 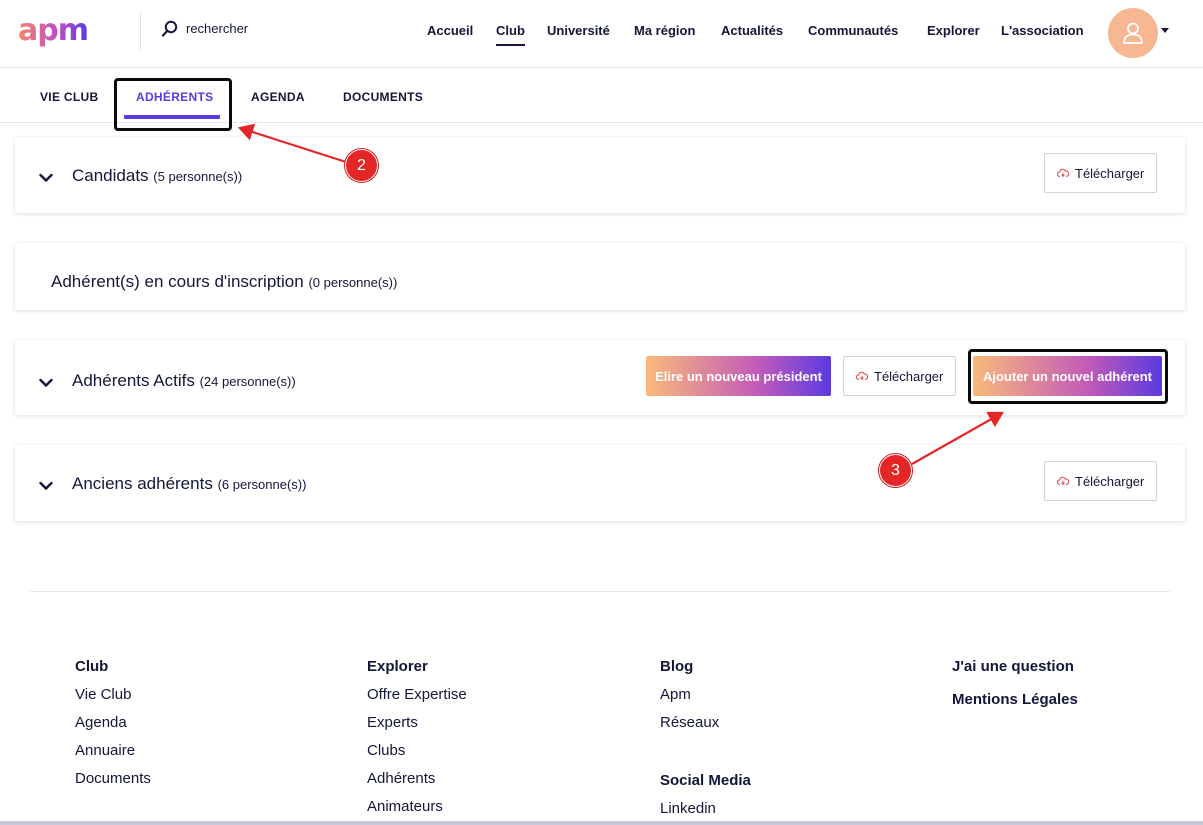 I want to click on footer-link-animateurs: Animateurs, so click(x=405, y=806).